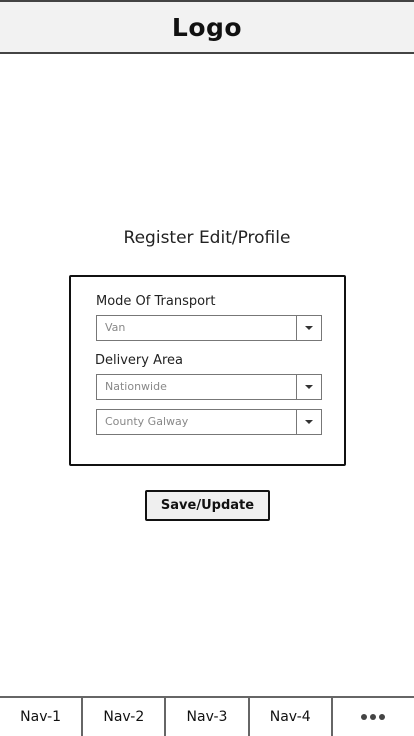 Image resolution: width=414 pixels, height=736 pixels. I want to click on logo: Logo, so click(207, 27).